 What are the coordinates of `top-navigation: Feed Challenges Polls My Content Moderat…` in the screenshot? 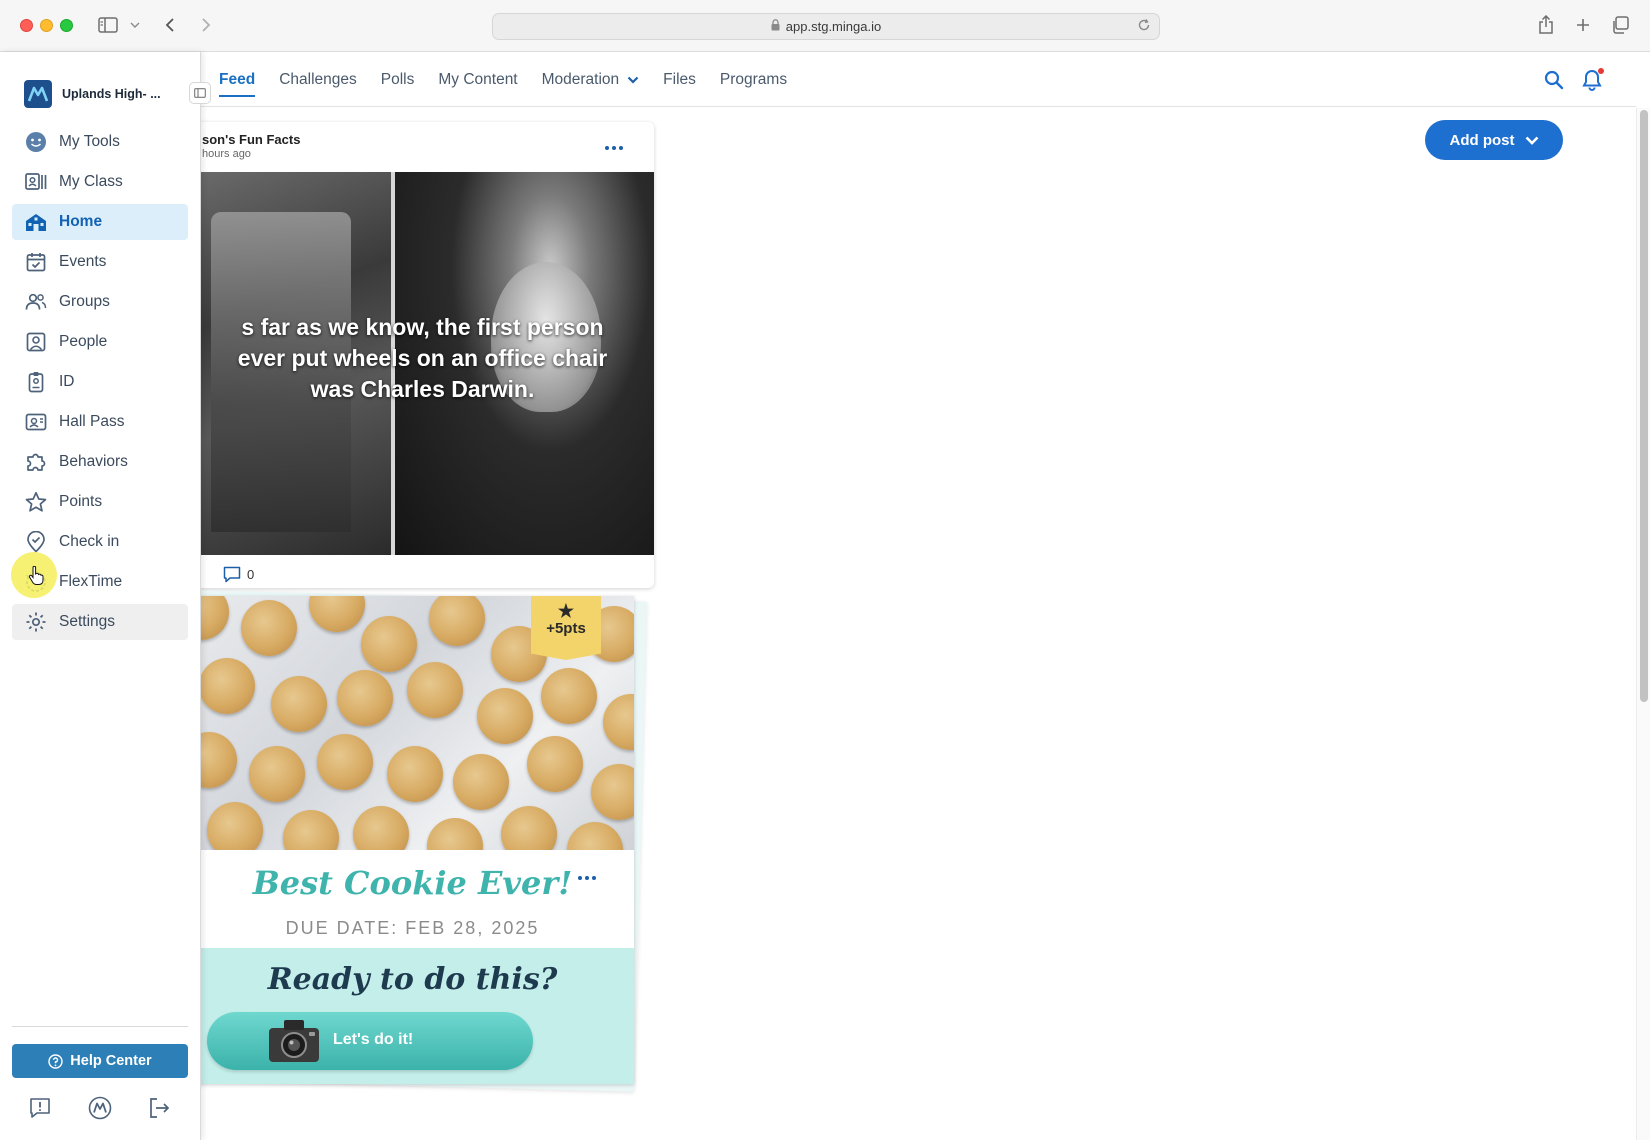 It's located at (918, 79).